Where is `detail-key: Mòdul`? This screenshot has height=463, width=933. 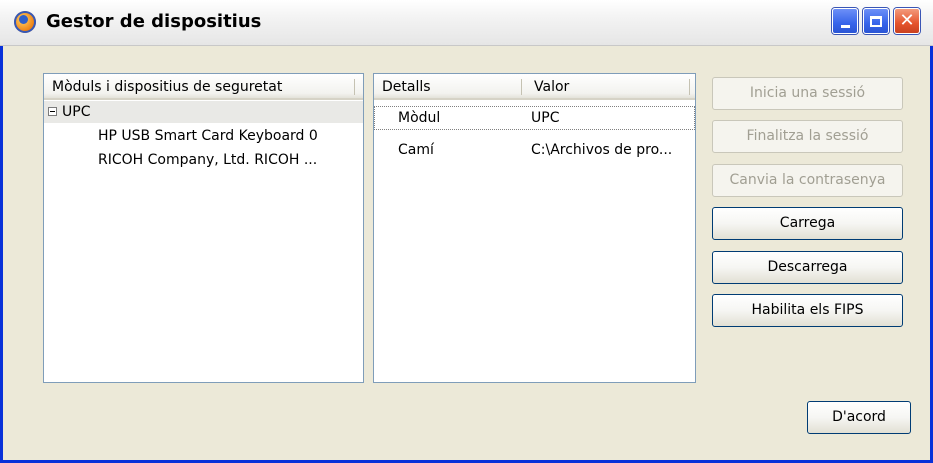 detail-key: Mòdul is located at coordinates (419, 118).